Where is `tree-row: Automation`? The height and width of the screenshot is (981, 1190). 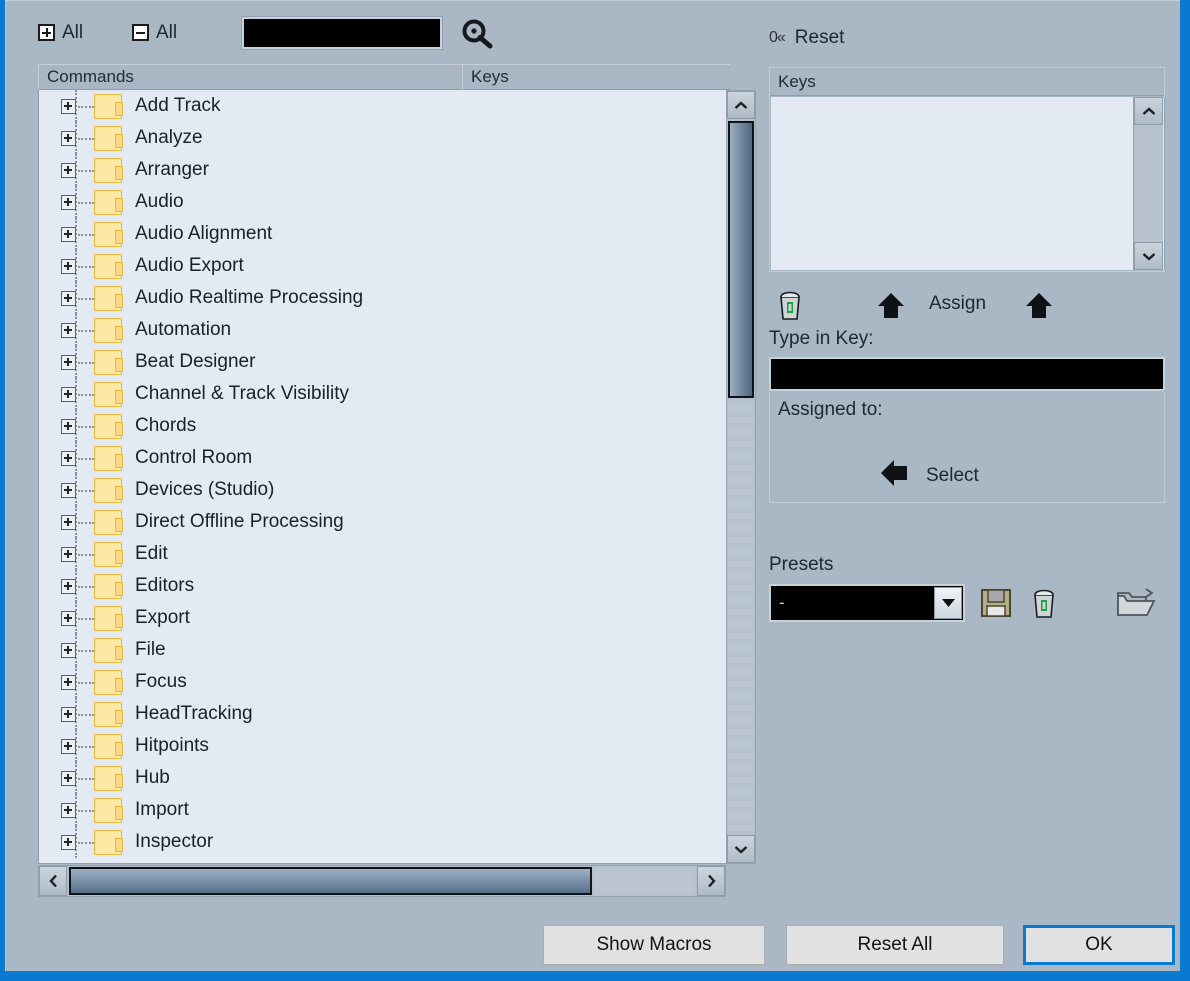
tree-row: Automation is located at coordinates (384, 330).